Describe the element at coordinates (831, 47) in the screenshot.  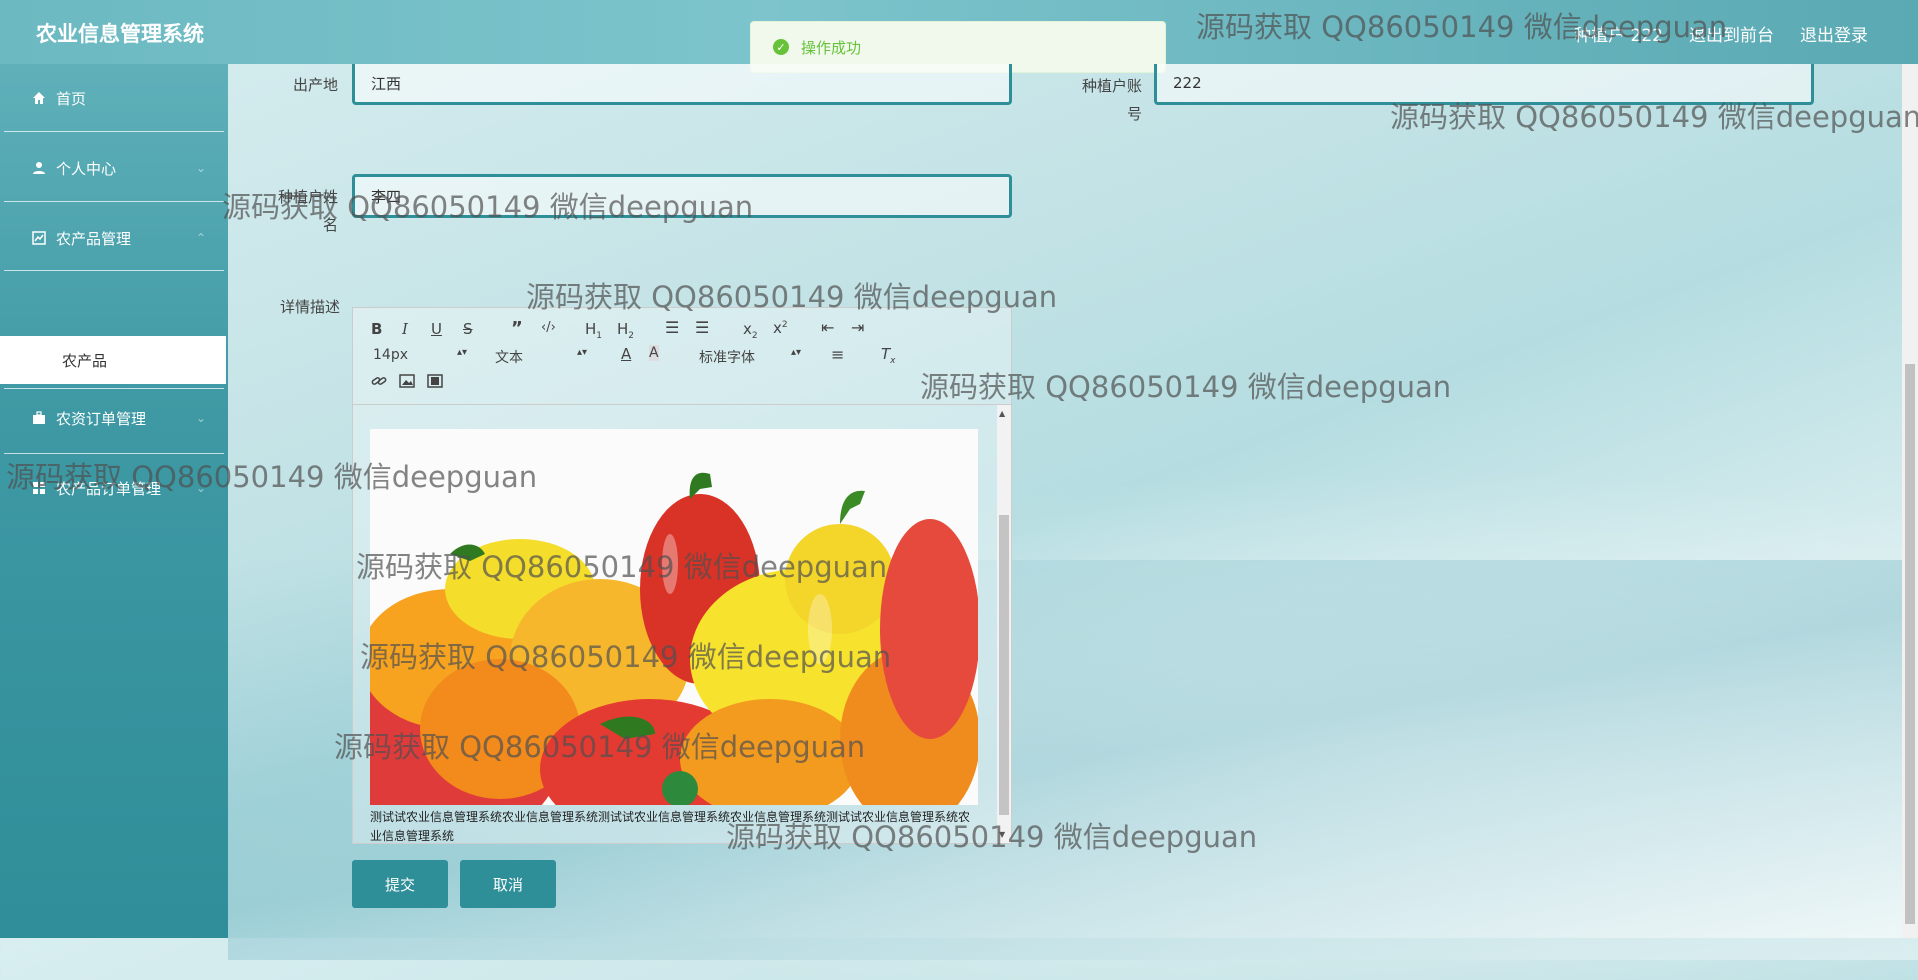
I see `toast-message: 操作成功` at that location.